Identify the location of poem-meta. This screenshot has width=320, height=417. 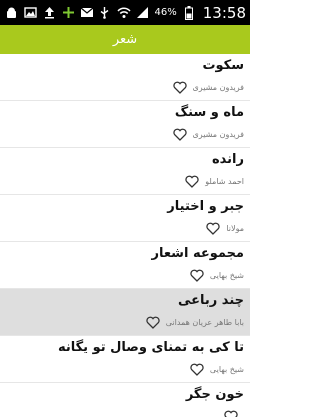
(124, 413).